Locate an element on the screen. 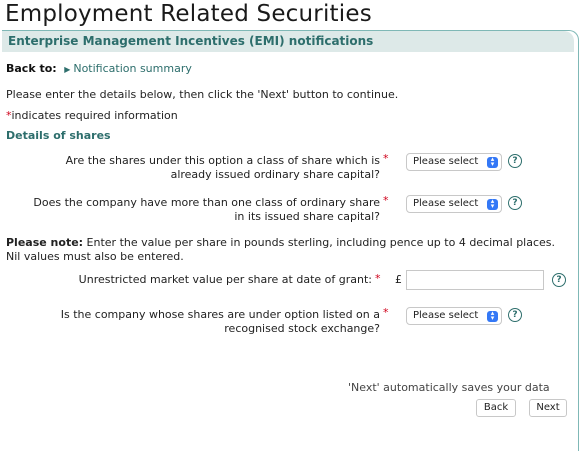  note-bold: Please note: is located at coordinates (45, 242).